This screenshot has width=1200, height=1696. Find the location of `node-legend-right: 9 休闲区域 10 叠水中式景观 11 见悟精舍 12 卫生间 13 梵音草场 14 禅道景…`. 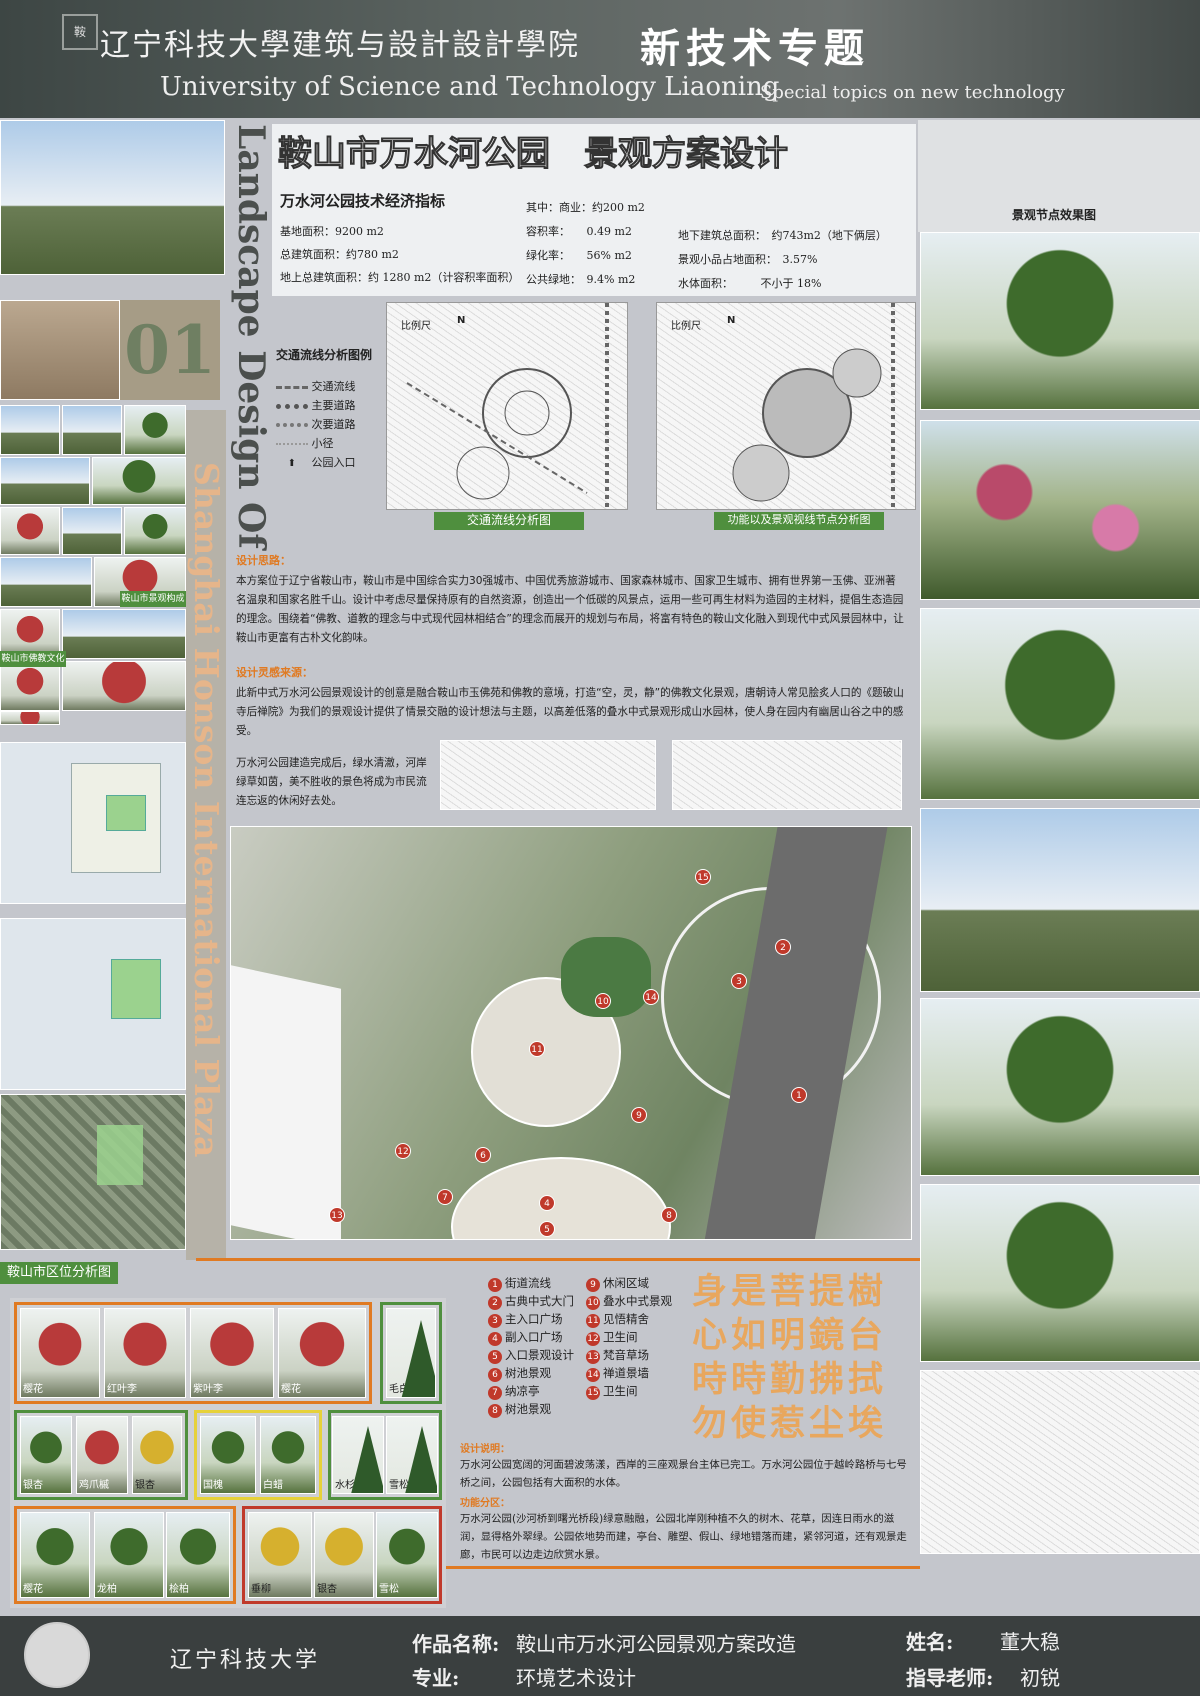

node-legend-right: 9 休闲区域 10 叠水中式景观 11 见悟精舍 12 卫生间 13 梵音草场 14 禅道景… is located at coordinates (636, 1337).